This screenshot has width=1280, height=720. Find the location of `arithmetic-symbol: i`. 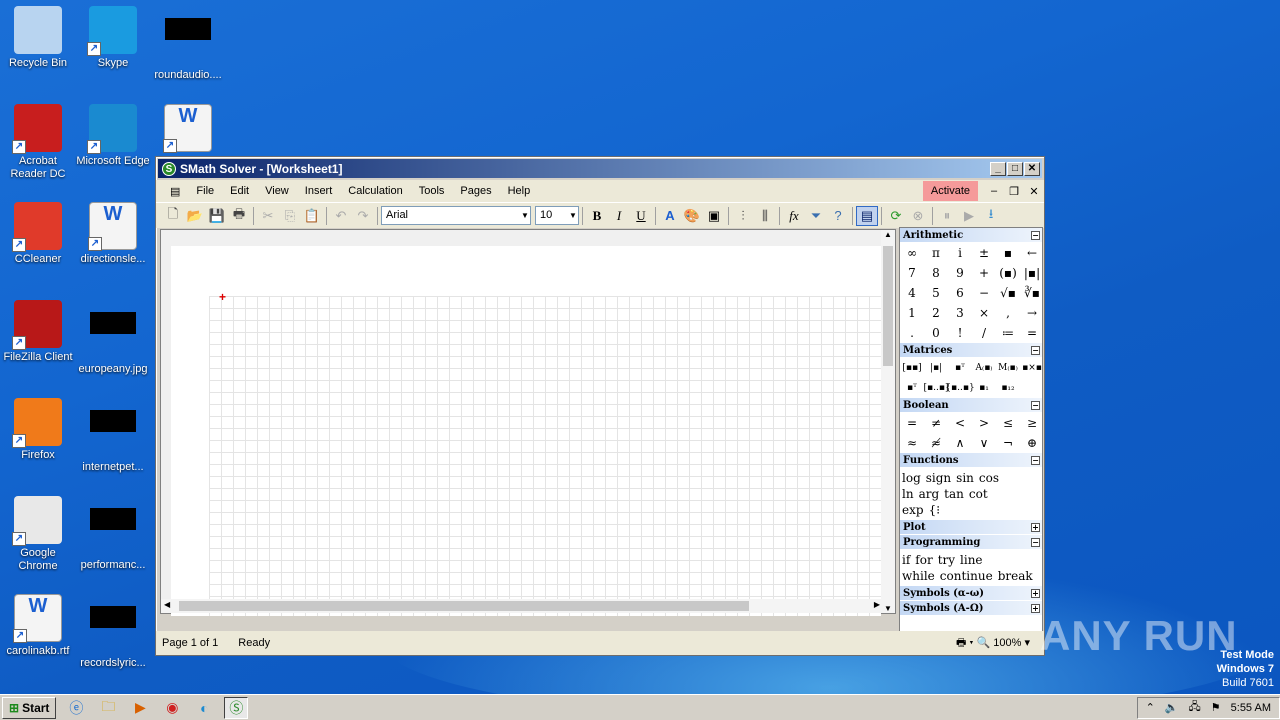

arithmetic-symbol: i is located at coordinates (960, 253).